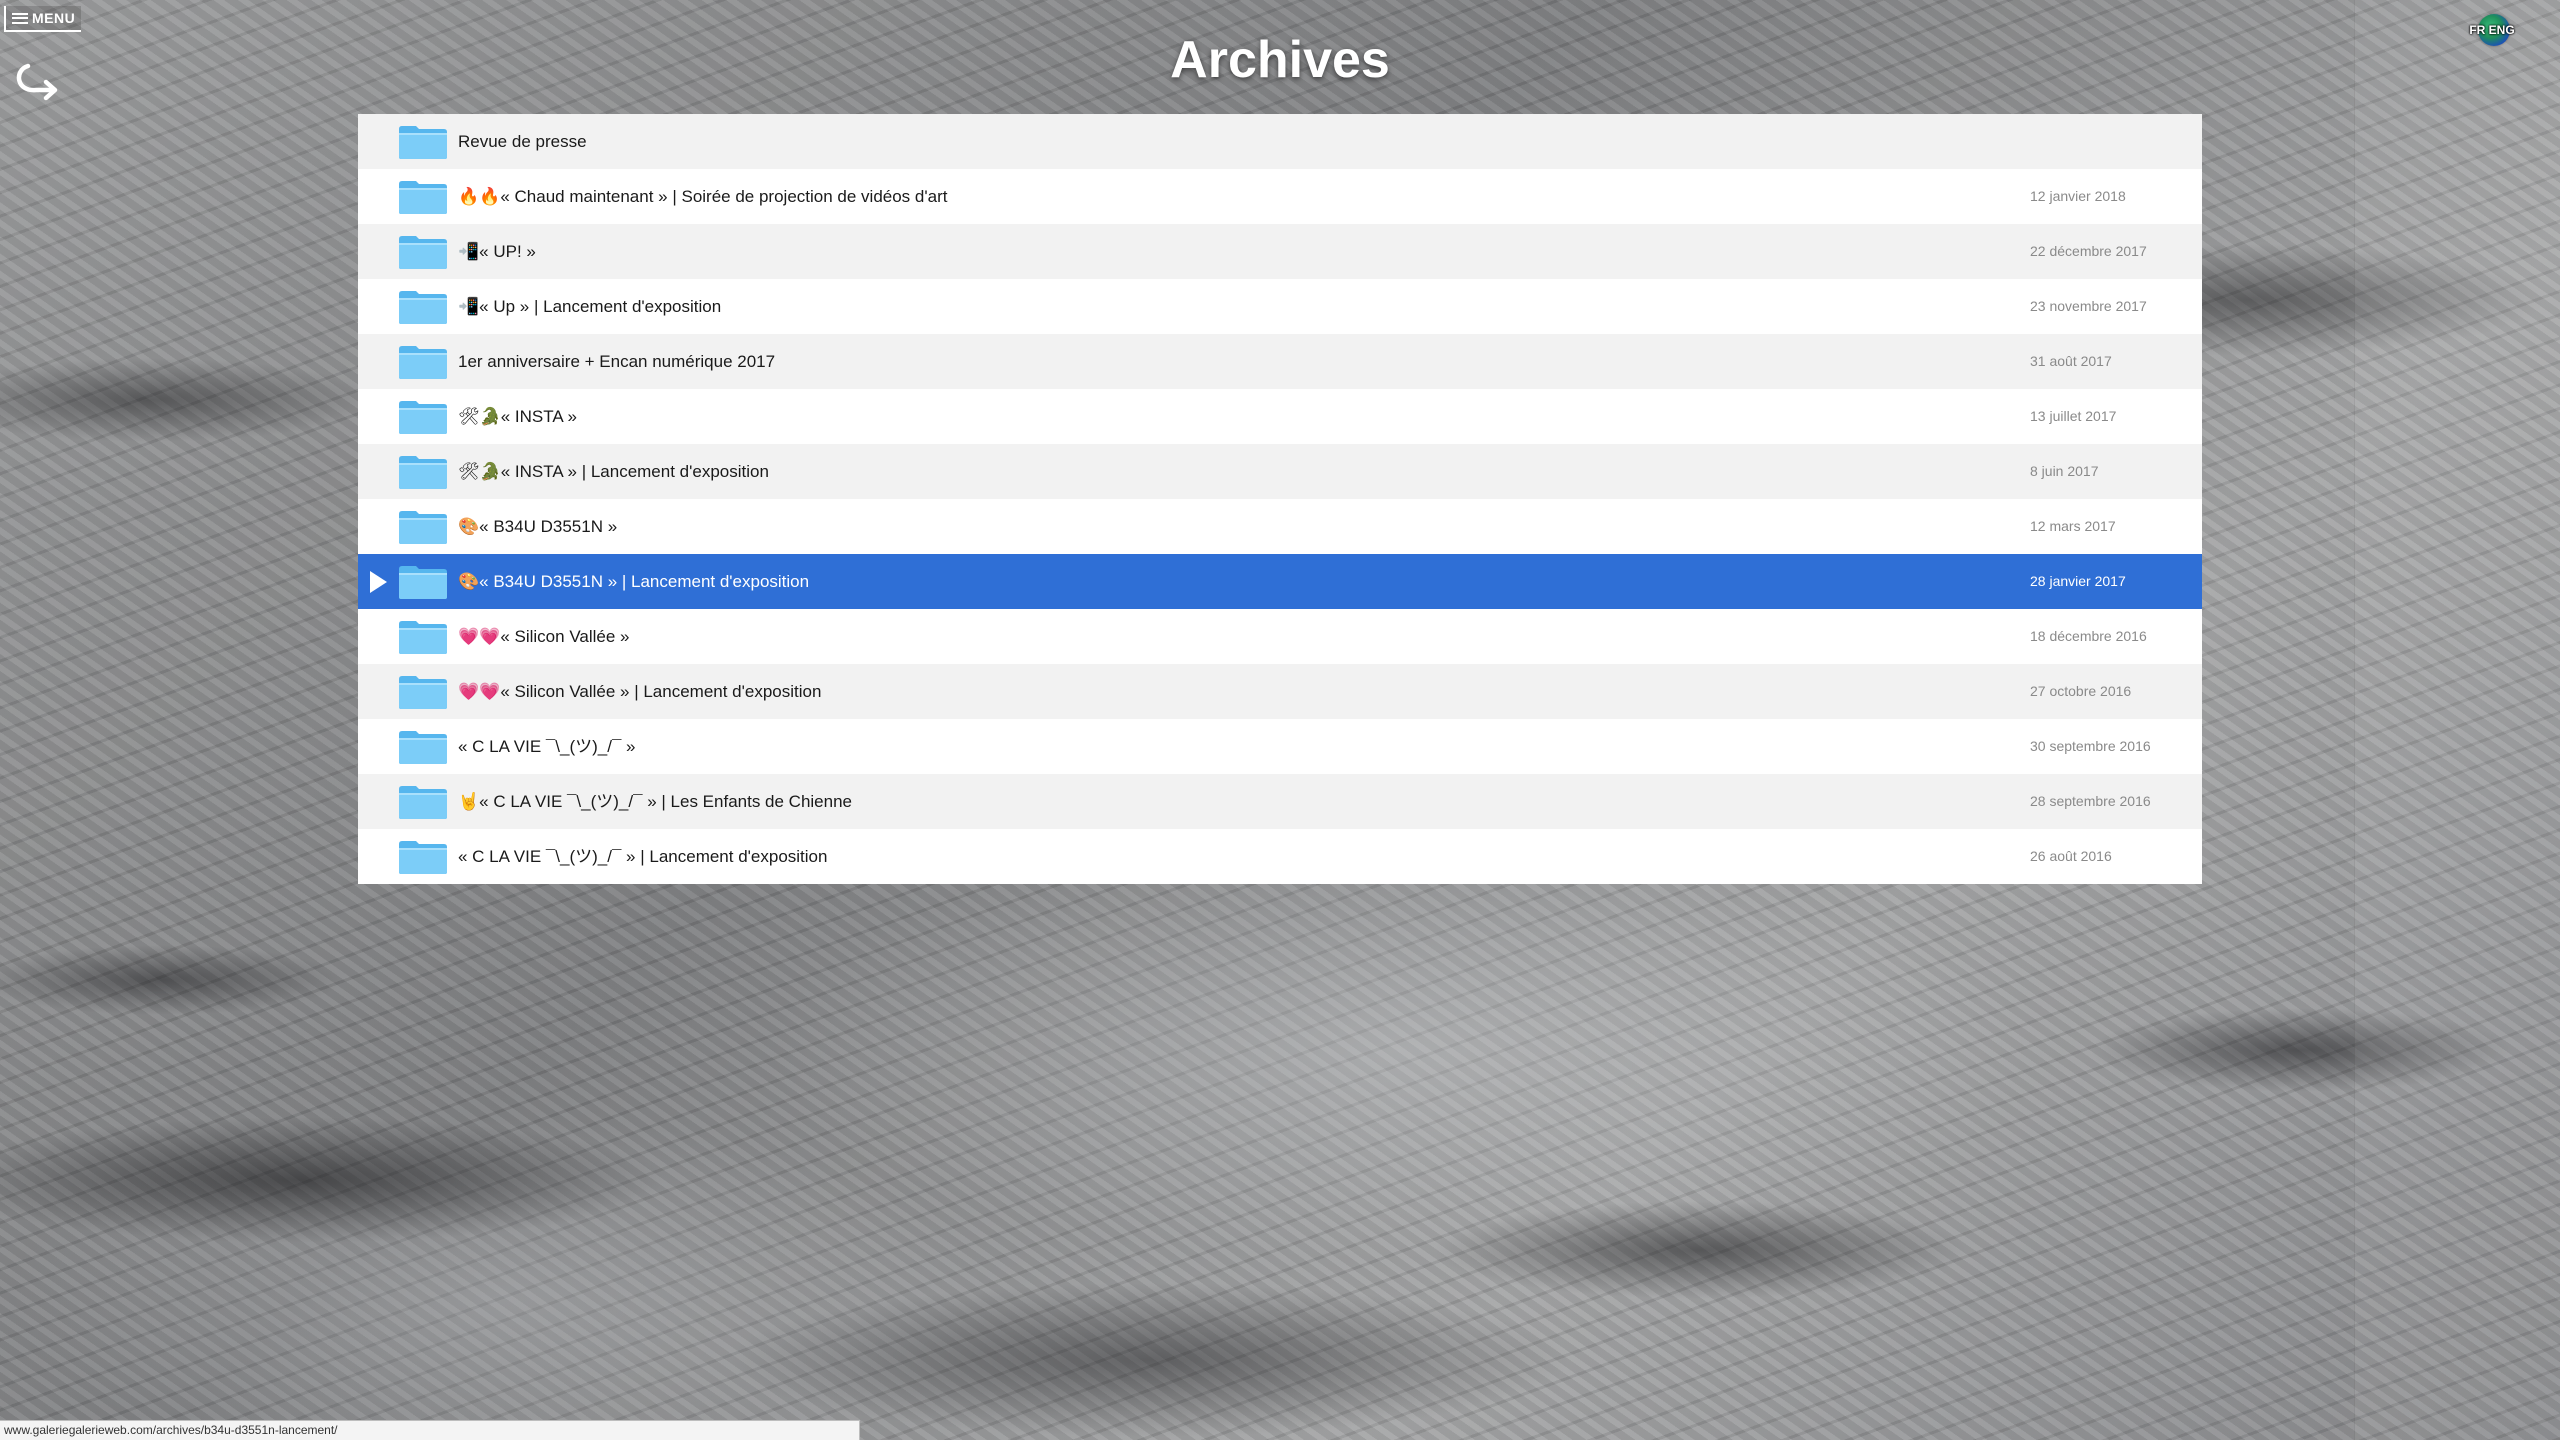 This screenshot has width=2560, height=1440. Describe the element at coordinates (2090, 801) in the screenshot. I see `archive-date: 28 septembre 2016` at that location.